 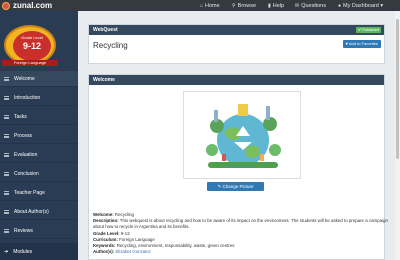 What do you see at coordinates (23, 230) in the screenshot?
I see `sidebar-item-label: Reviews` at bounding box center [23, 230].